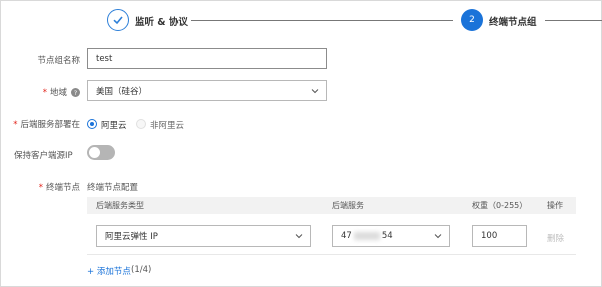  Describe the element at coordinates (94, 152) in the screenshot. I see `toggle-knob` at that location.